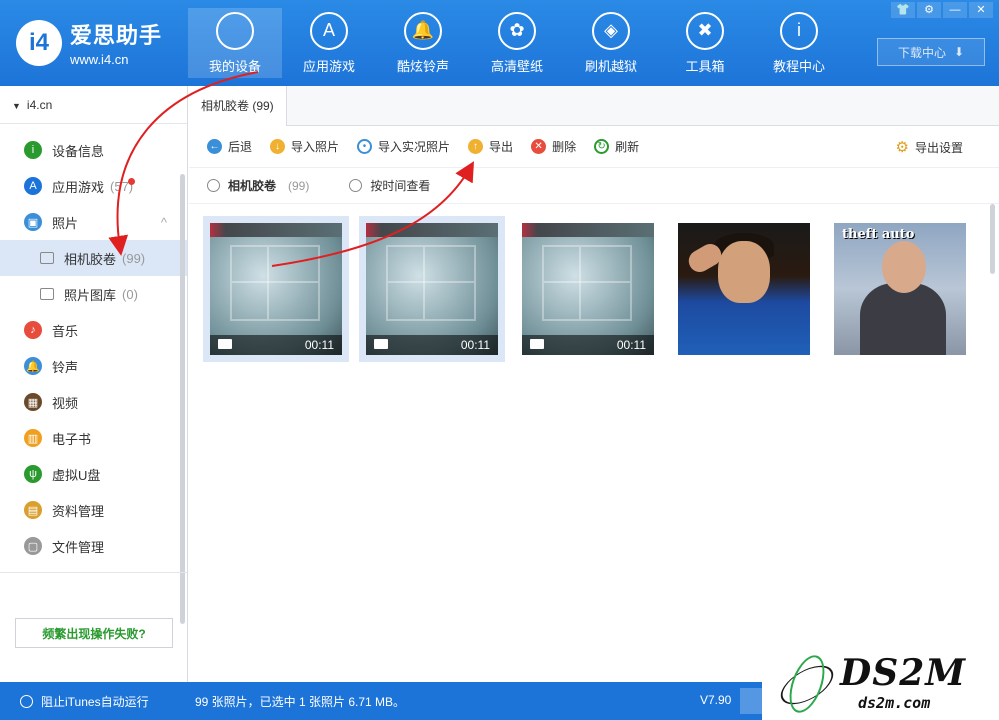  What do you see at coordinates (476, 146) in the screenshot?
I see `export-icon: ↑` at bounding box center [476, 146].